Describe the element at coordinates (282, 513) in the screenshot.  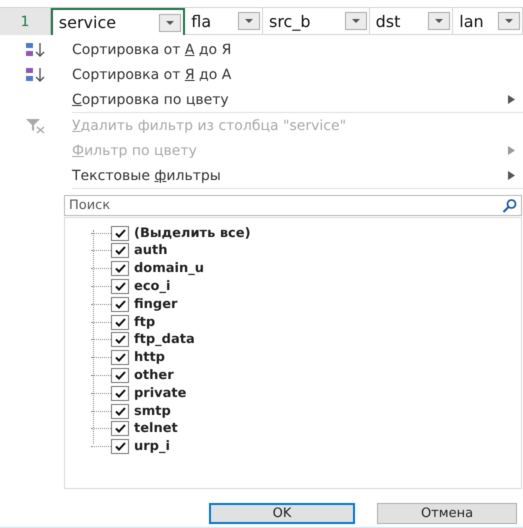
I see `ok-button: OK` at that location.